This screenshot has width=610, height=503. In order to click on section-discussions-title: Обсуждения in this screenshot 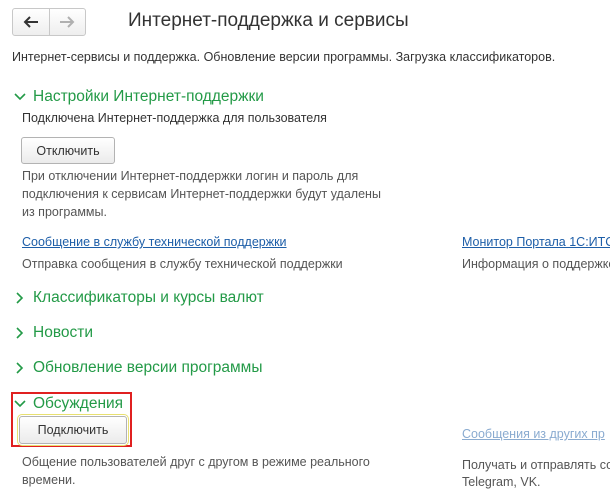, I will do `click(78, 403)`.